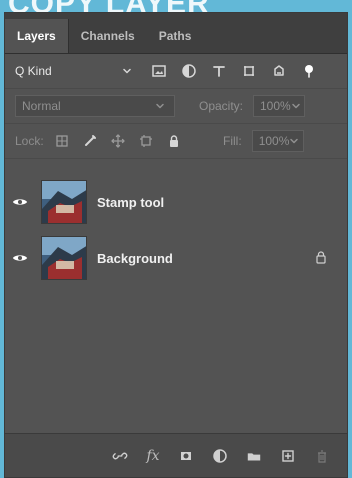 The width and height of the screenshot is (352, 478). Describe the element at coordinates (176, 202) in the screenshot. I see `layer-row-stamp-tool: Stamp tool` at that location.